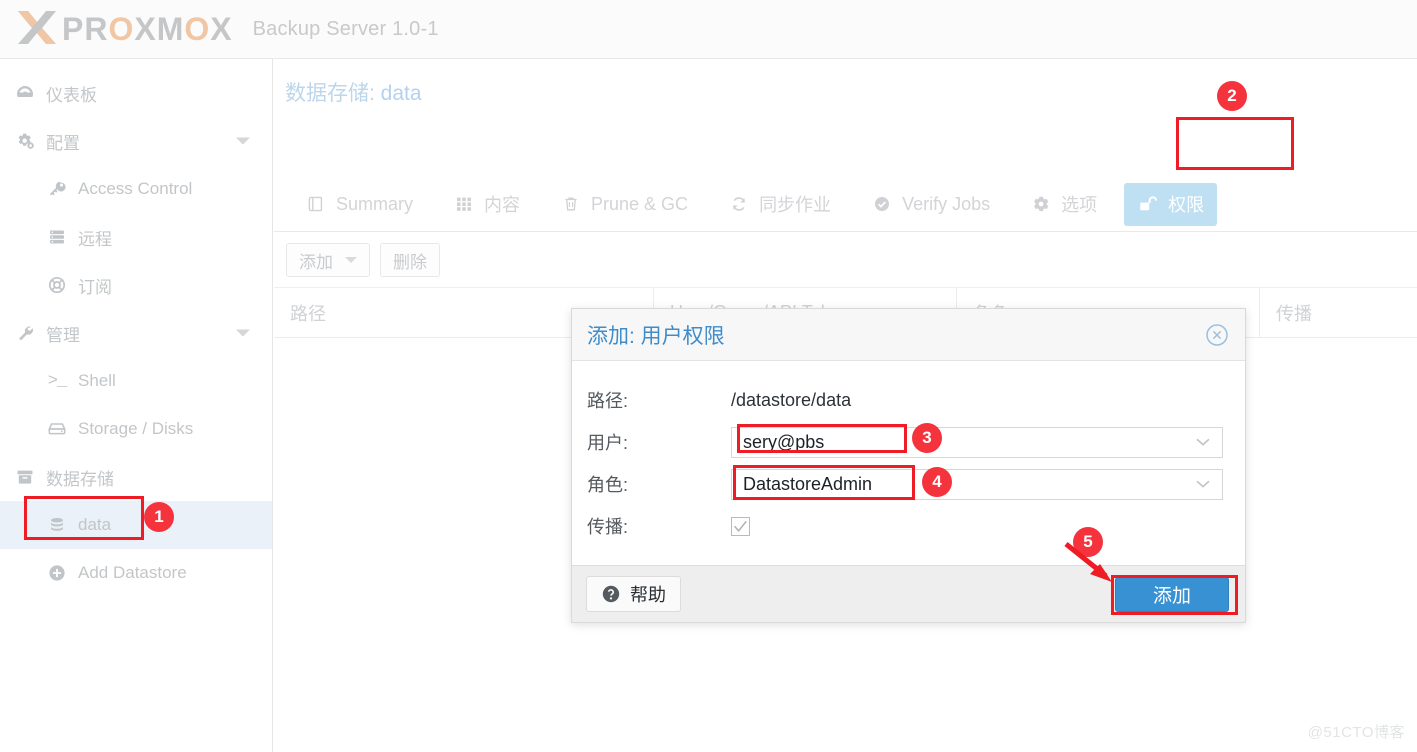 This screenshot has width=1417, height=752. What do you see at coordinates (136, 381) in the screenshot?
I see `sidebar-item-shell: >_ Shell` at bounding box center [136, 381].